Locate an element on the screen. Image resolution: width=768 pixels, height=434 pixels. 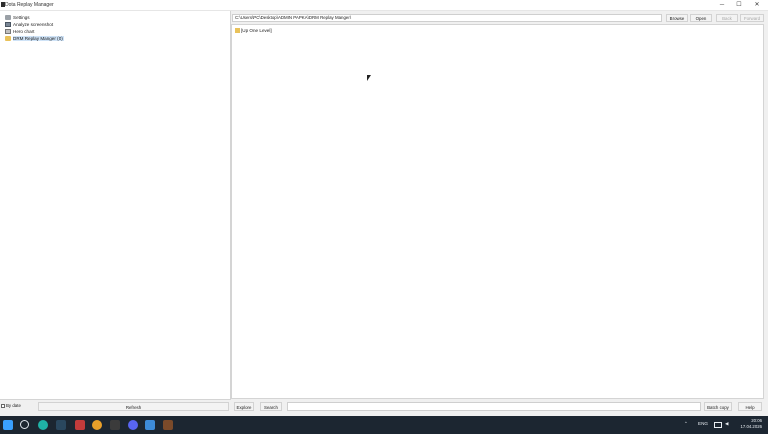
search-input is located at coordinates (494, 406).